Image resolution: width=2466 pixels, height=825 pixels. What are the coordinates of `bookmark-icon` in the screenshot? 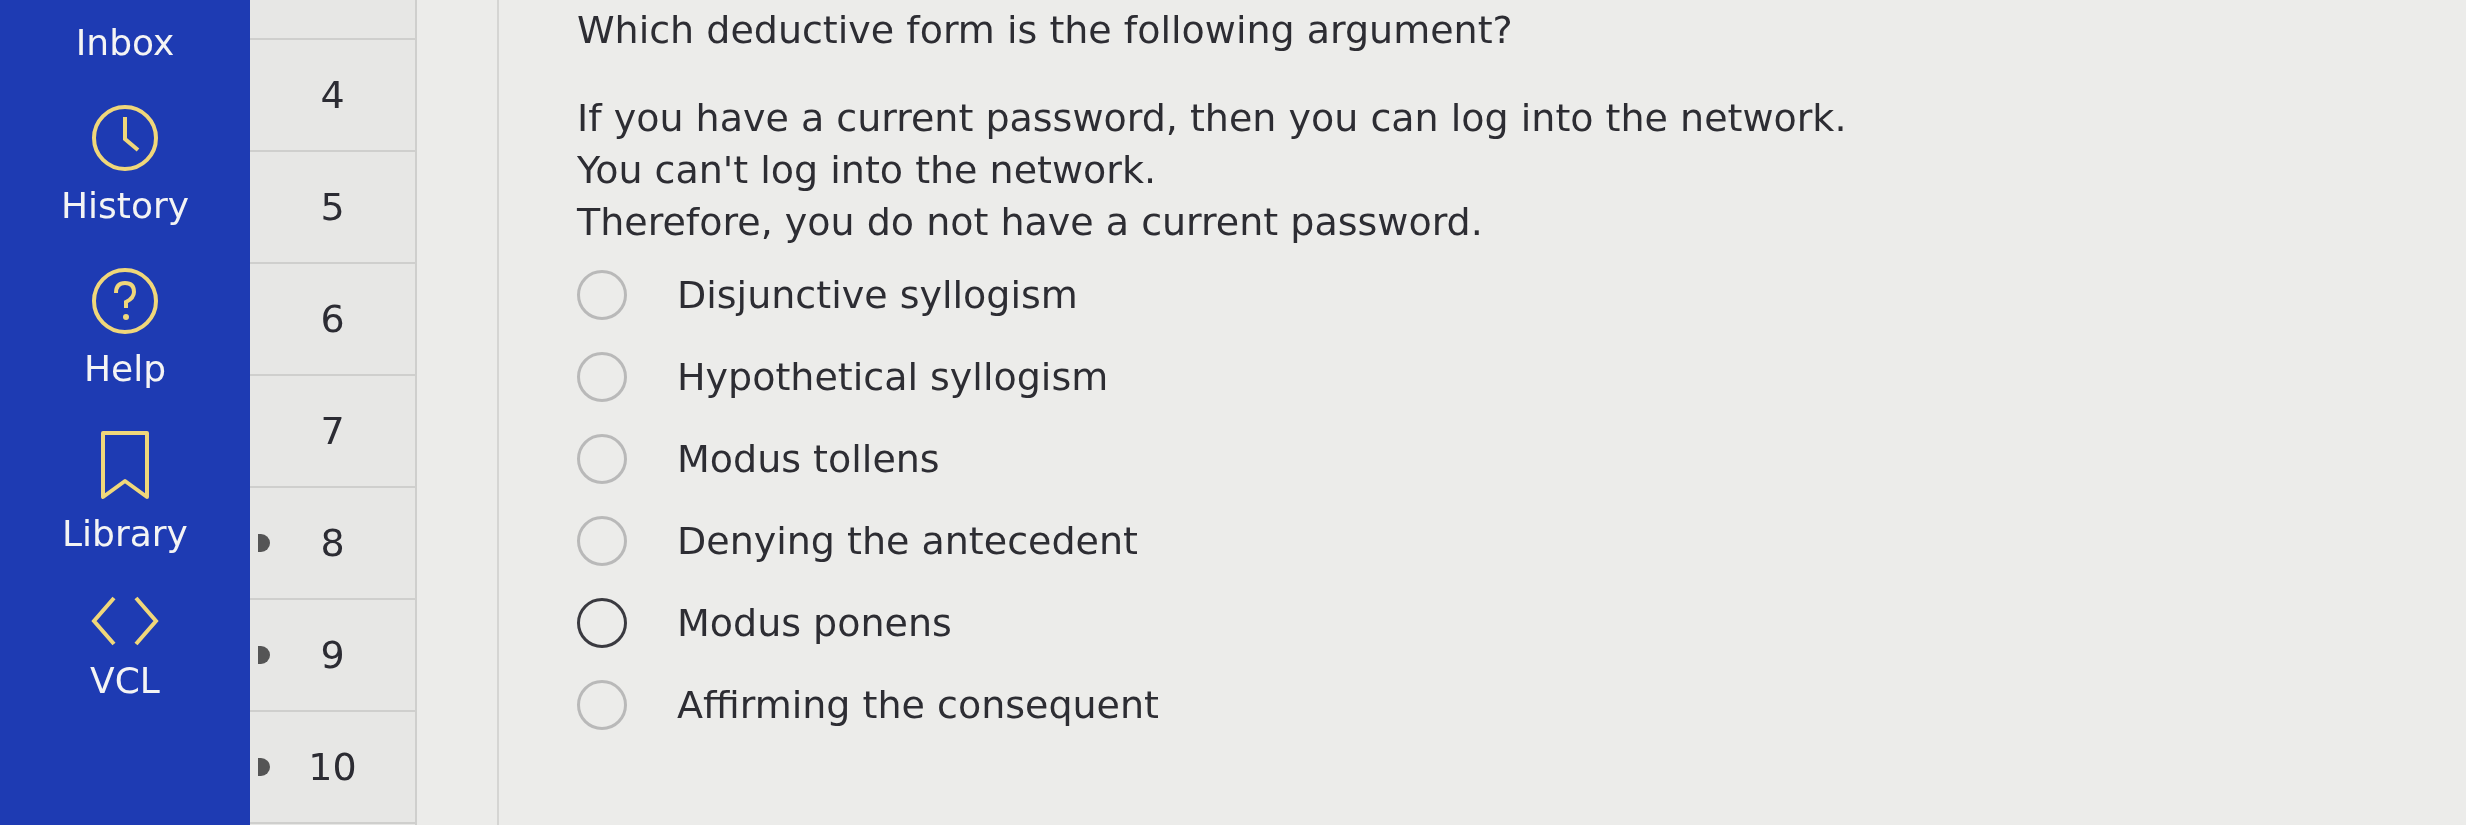 It's located at (125, 465).